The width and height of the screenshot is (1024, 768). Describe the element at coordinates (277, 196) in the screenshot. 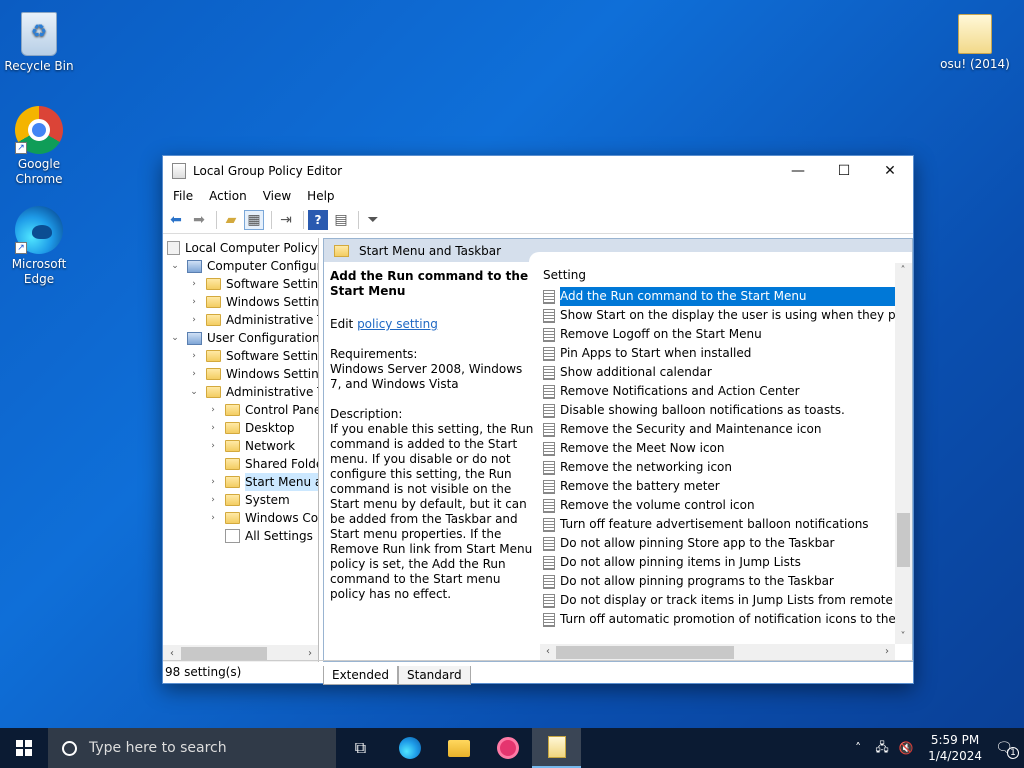

I see `menu-view: View` at that location.